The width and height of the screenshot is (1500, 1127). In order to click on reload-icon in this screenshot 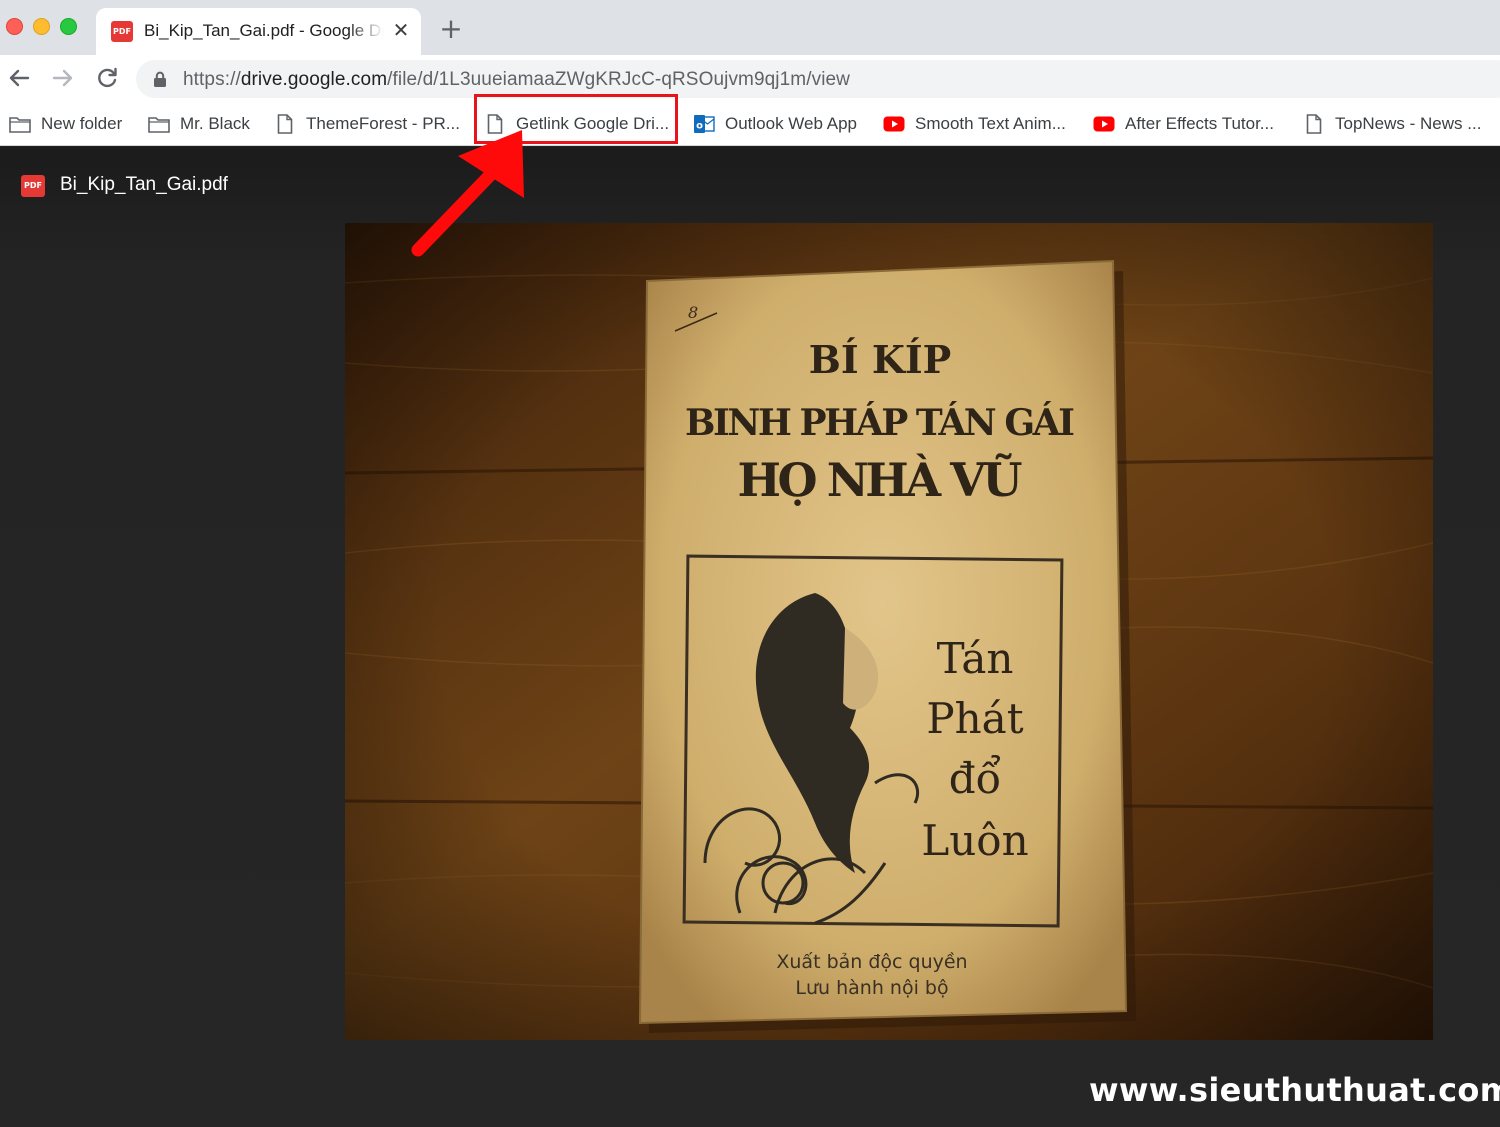, I will do `click(107, 77)`.